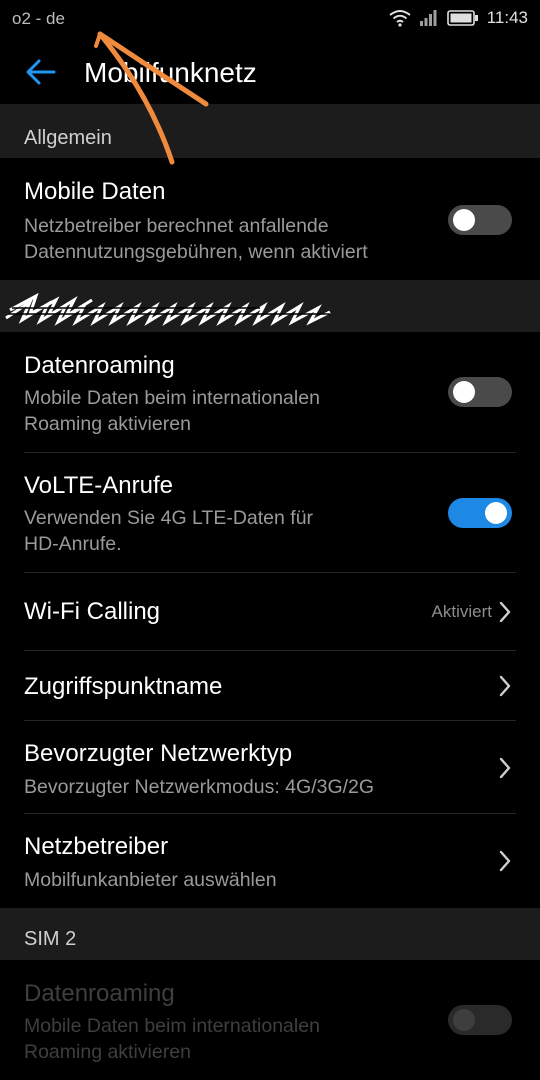 This screenshot has height=1080, width=540. Describe the element at coordinates (92, 611) in the screenshot. I see `row-title: Wi-Fi Calling` at that location.